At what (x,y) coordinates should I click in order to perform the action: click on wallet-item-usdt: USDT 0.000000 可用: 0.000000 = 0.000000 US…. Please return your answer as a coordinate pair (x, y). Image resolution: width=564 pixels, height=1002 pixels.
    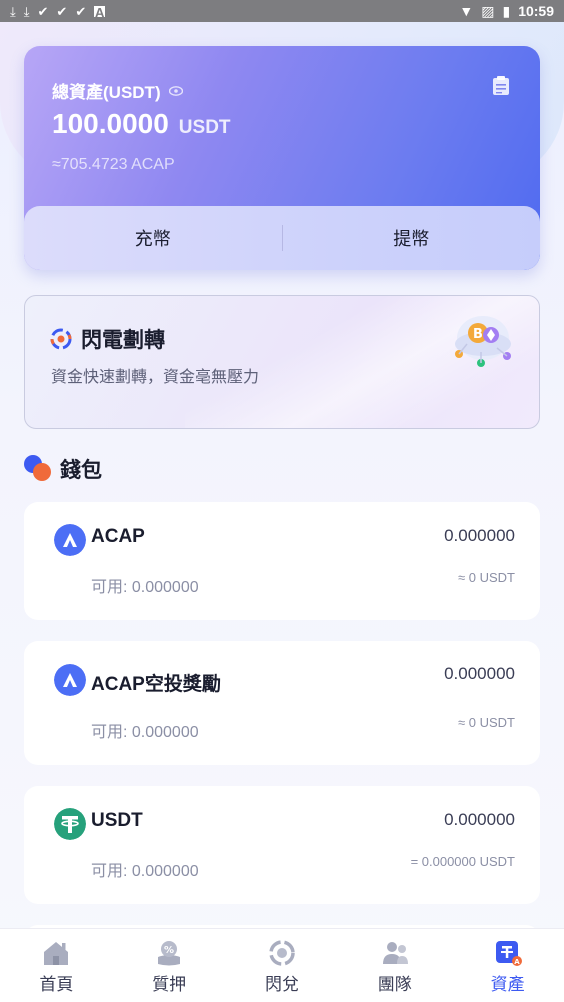
    Looking at the image, I should click on (282, 845).